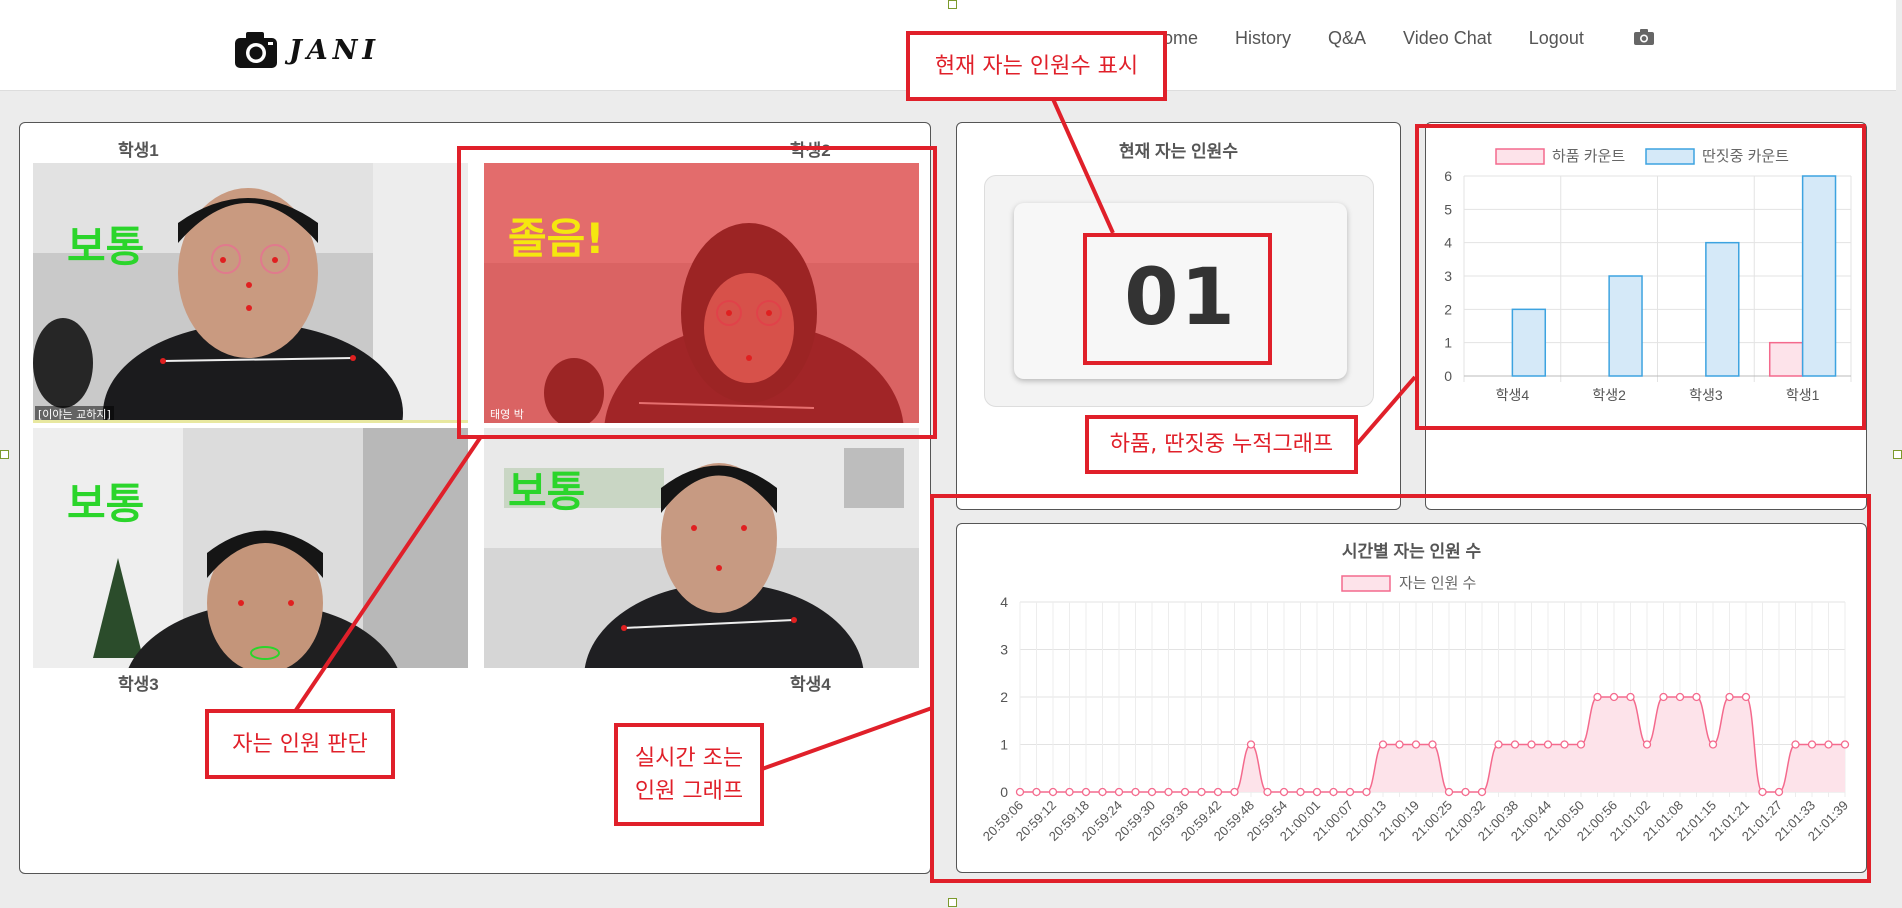 This screenshot has height=908, width=1902. What do you see at coordinates (1036, 66) in the screenshot?
I see `annotation-count-label: 현재 자는 인원수 표시` at bounding box center [1036, 66].